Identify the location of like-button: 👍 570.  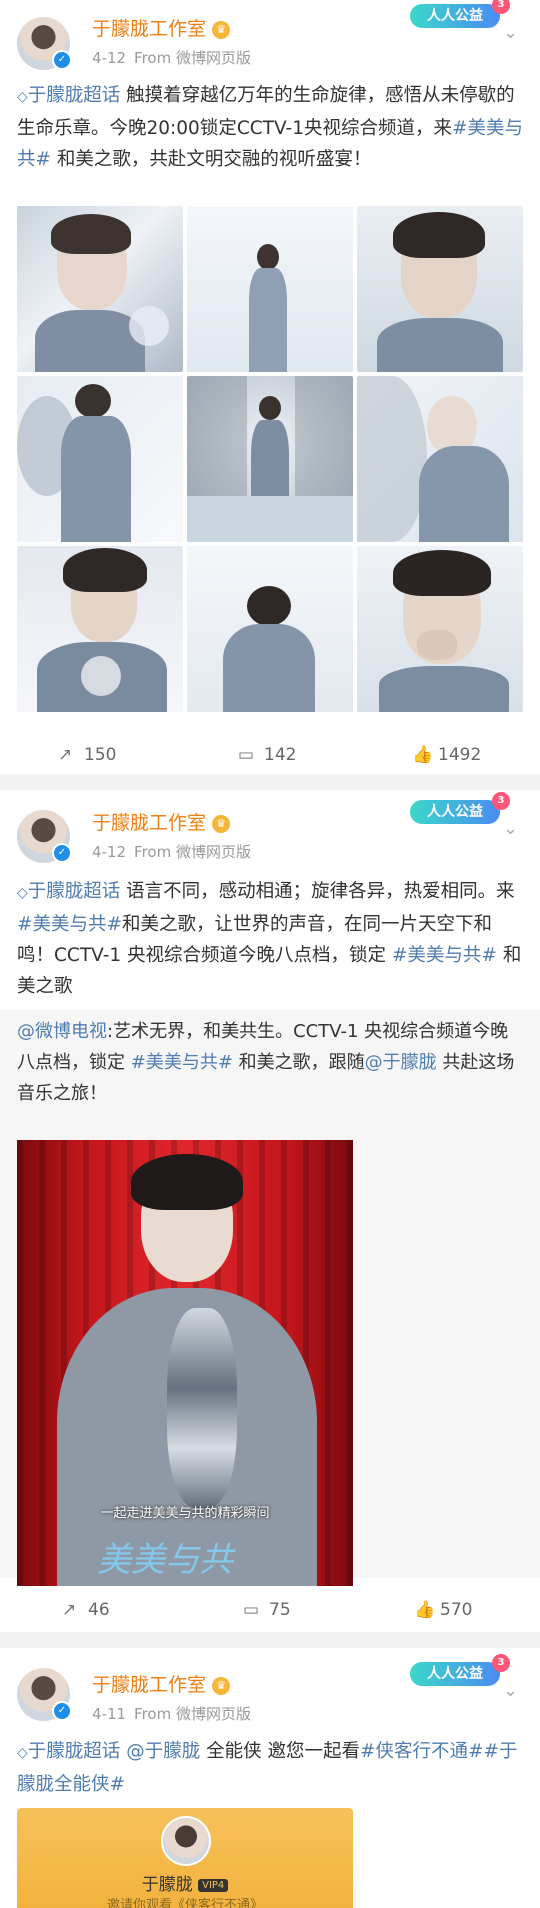
(443, 1610).